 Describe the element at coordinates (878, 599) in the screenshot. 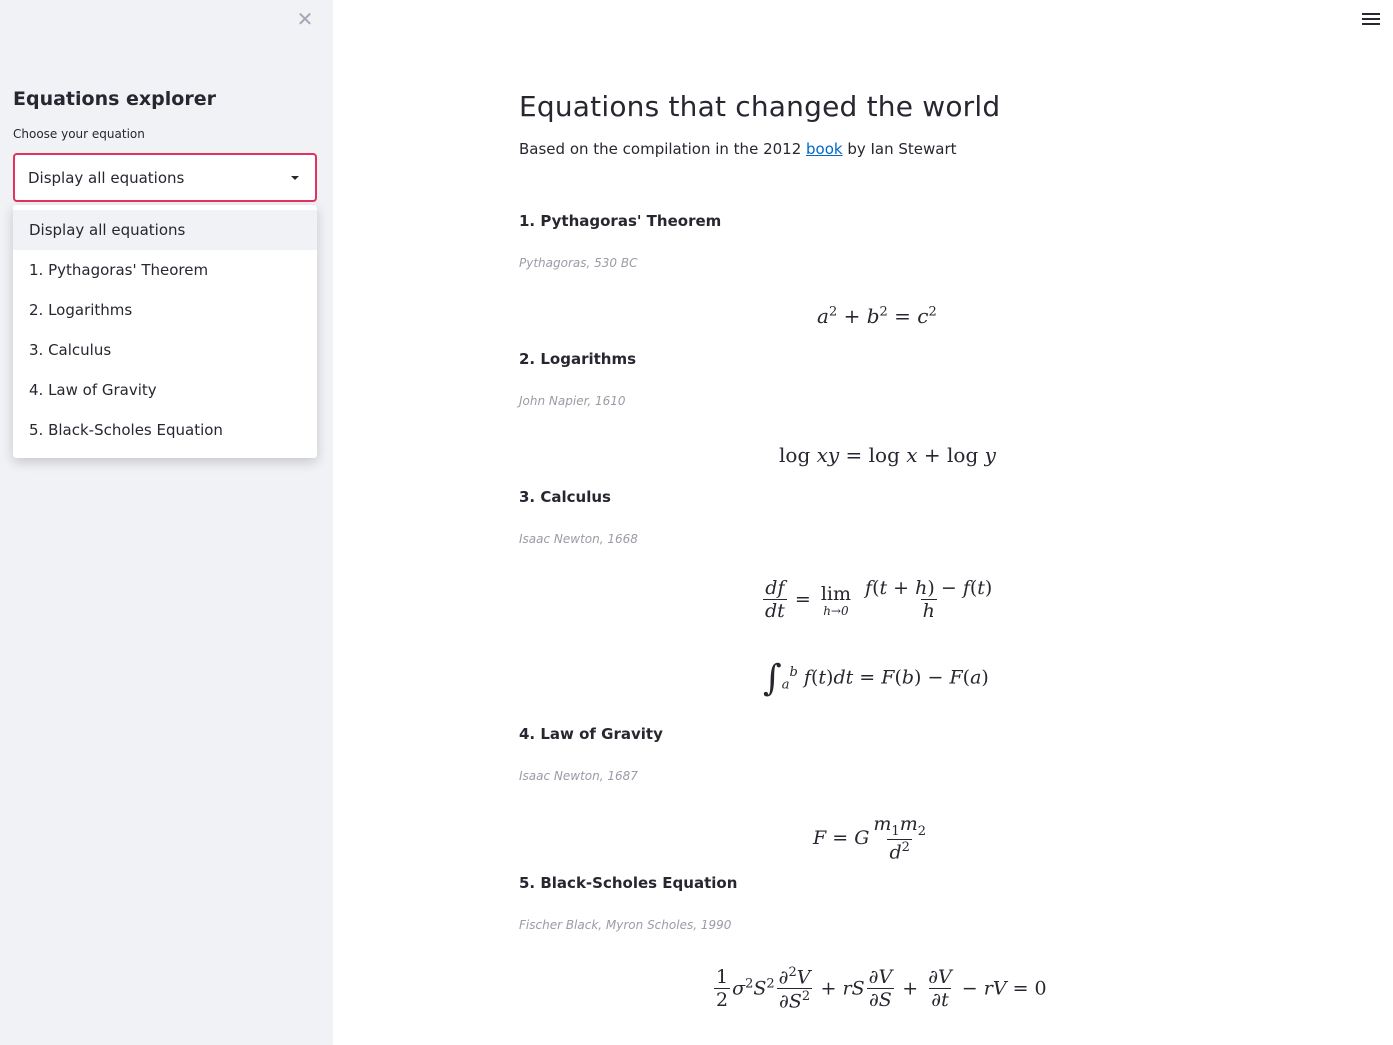

I see `equation-formula: df dt = lim h→0 f(t + h) − f(t) h` at that location.